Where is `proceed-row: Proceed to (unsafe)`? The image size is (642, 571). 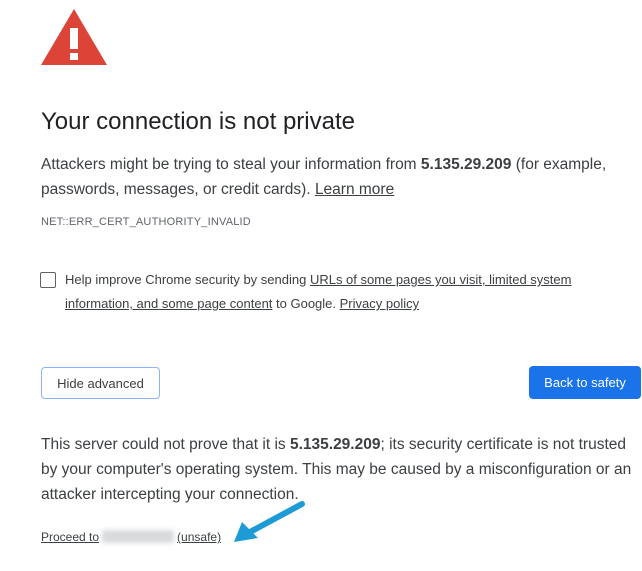
proceed-row: Proceed to (unsafe) is located at coordinates (131, 537).